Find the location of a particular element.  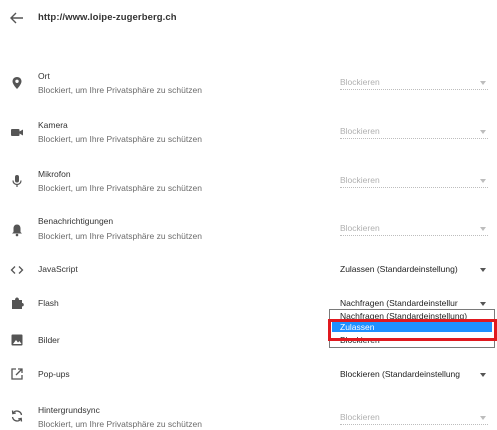

microphone-icon is located at coordinates (17, 181).